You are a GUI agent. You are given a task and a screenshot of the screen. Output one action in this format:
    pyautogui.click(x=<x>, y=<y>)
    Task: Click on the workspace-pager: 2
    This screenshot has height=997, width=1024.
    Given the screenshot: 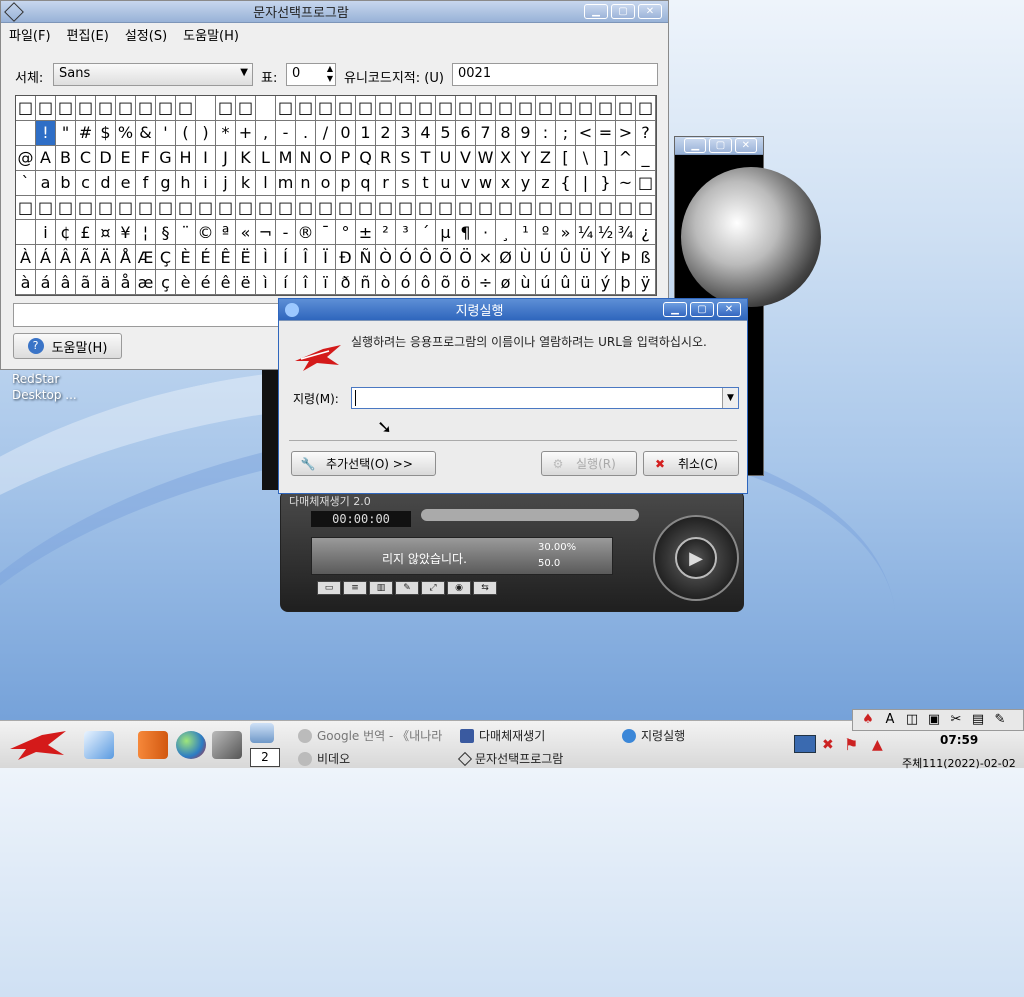 What is the action you would take?
    pyautogui.click(x=265, y=757)
    